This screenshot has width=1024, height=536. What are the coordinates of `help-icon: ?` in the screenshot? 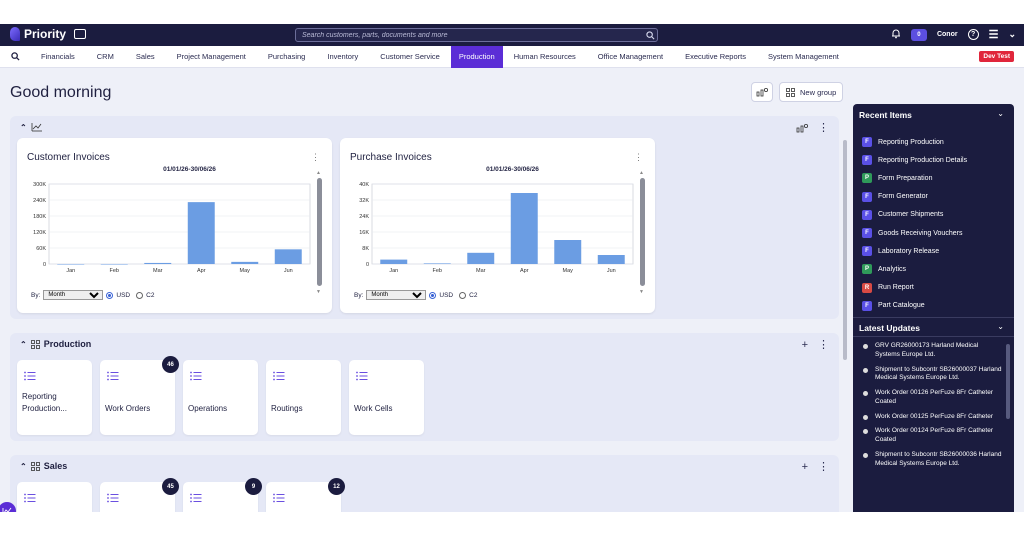 It's located at (973, 34).